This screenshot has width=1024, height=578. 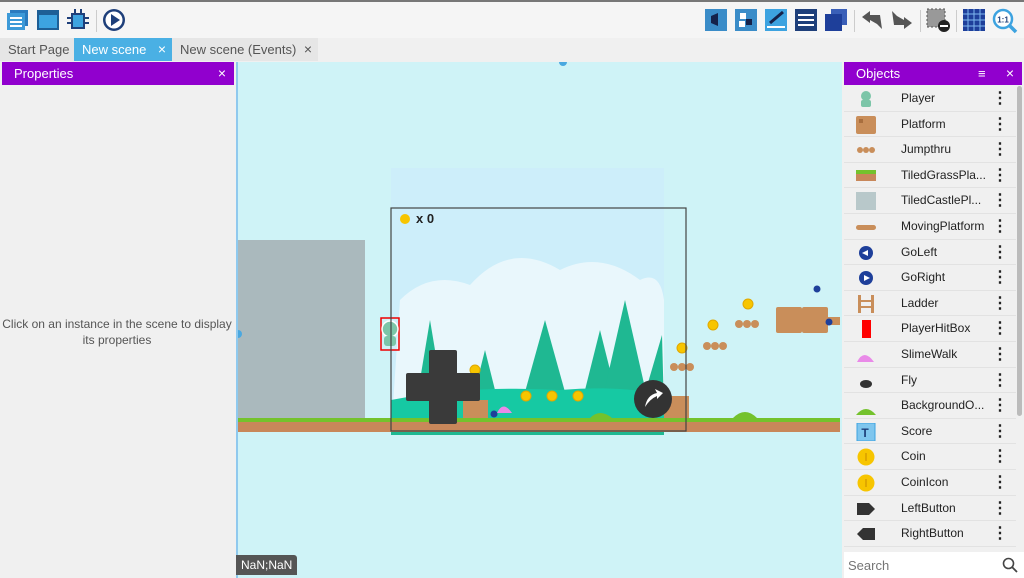 What do you see at coordinates (930, 150) in the screenshot?
I see `object-item-jumpthru: Jumpthru ⋮` at bounding box center [930, 150].